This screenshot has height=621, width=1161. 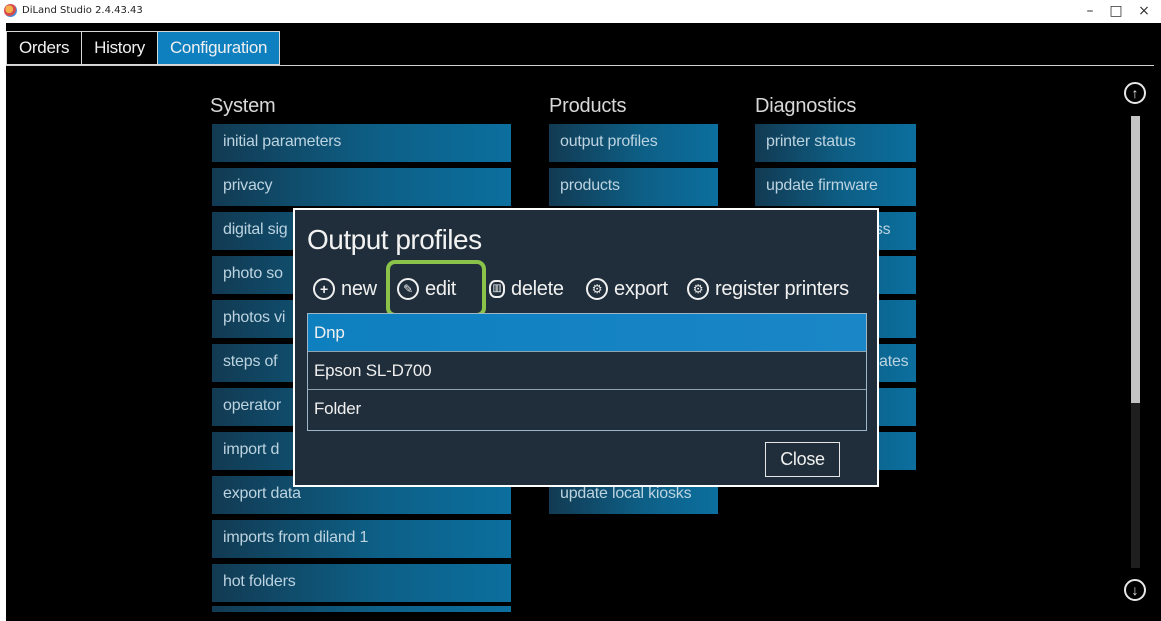 What do you see at coordinates (580, 65) in the screenshot?
I see `tab-divider` at bounding box center [580, 65].